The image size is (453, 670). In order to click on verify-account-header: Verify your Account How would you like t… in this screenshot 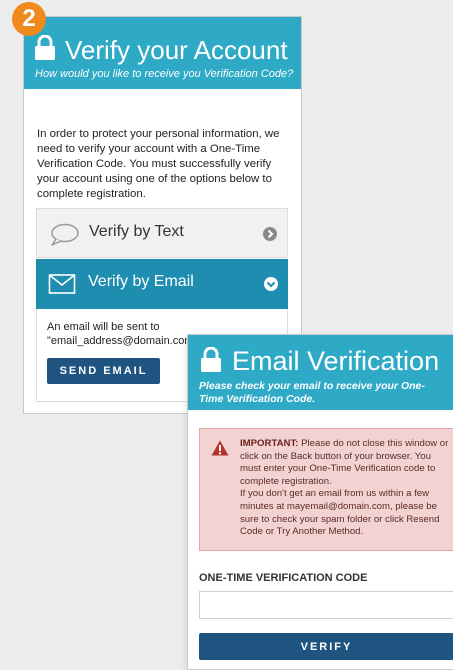, I will do `click(162, 53)`.